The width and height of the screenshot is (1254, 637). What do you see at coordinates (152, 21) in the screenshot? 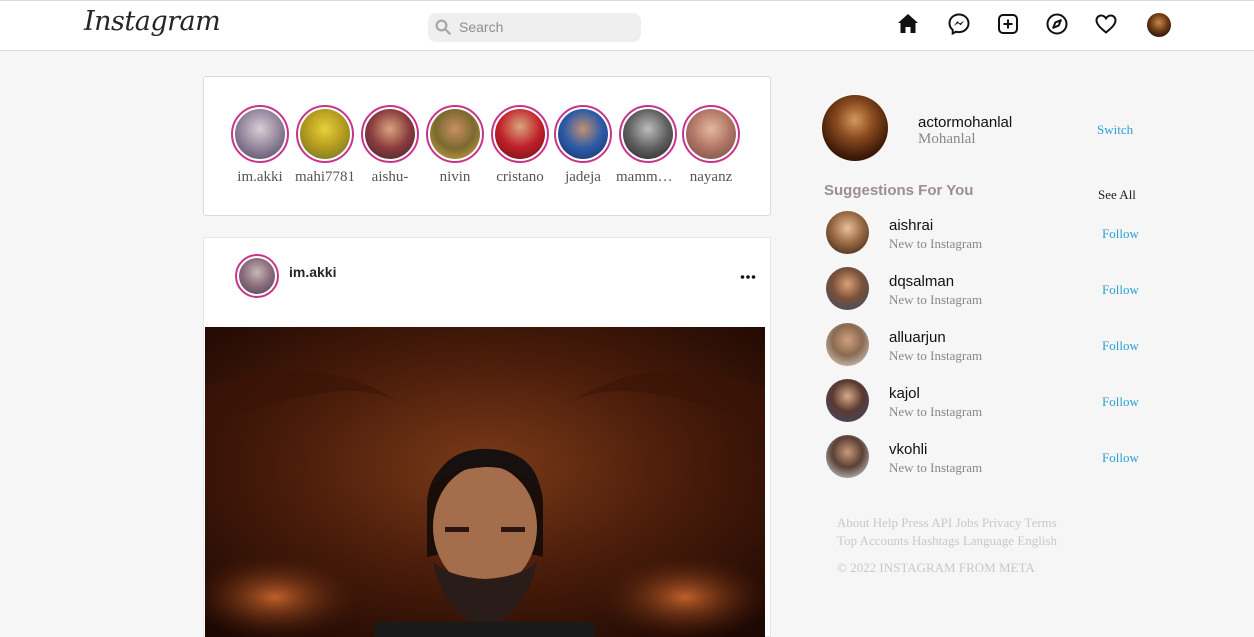
I see `instagram-logo: Instagram` at bounding box center [152, 21].